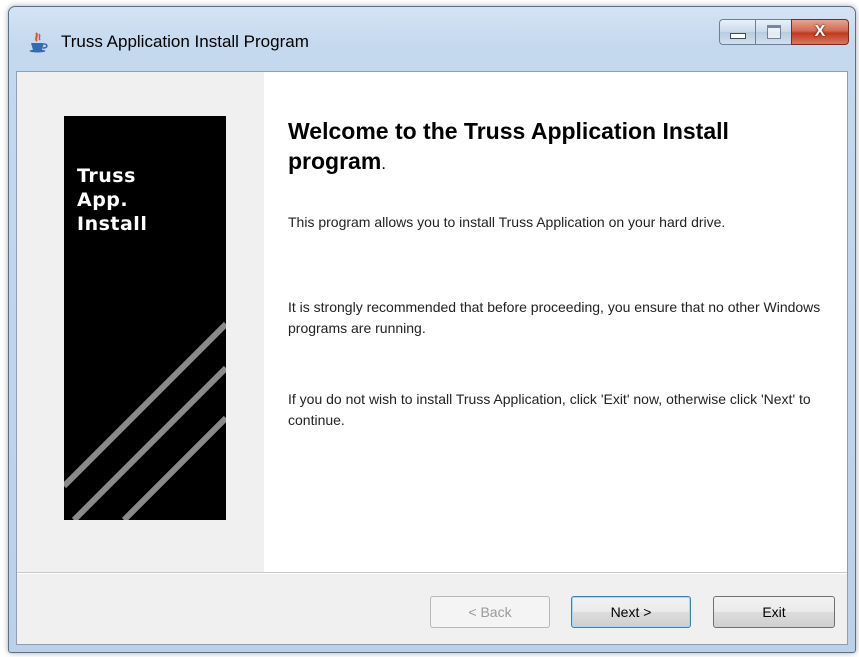 This screenshot has width=859, height=657. I want to click on installer-banner: Truss App. Install, so click(145, 318).